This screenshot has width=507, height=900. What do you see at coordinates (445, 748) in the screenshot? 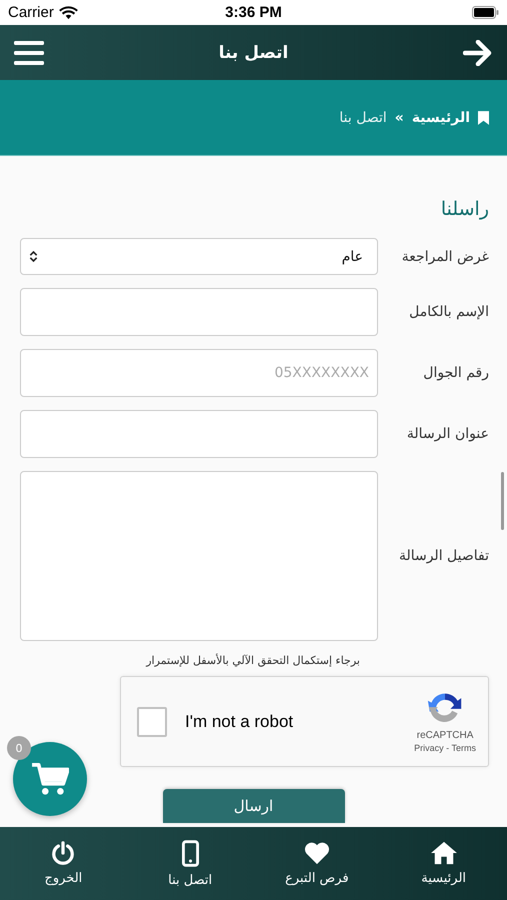
I see `privacy-terms-link: Privacy - Terms` at bounding box center [445, 748].